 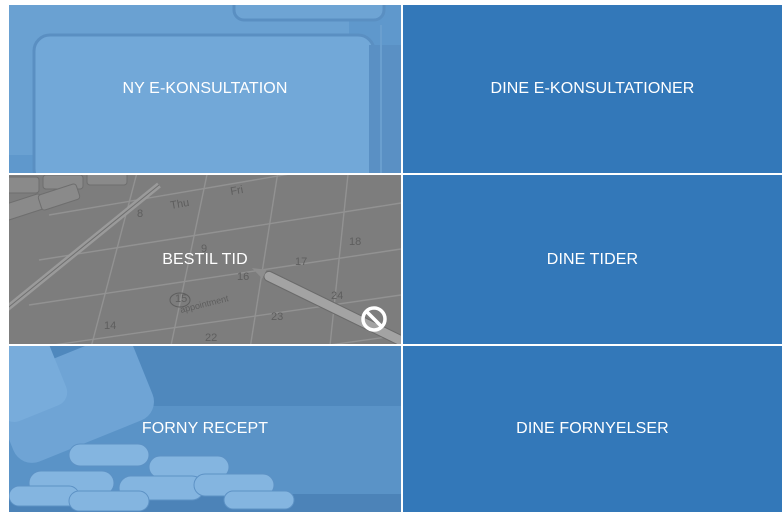 What do you see at coordinates (374, 319) in the screenshot?
I see `no-entry-icon` at bounding box center [374, 319].